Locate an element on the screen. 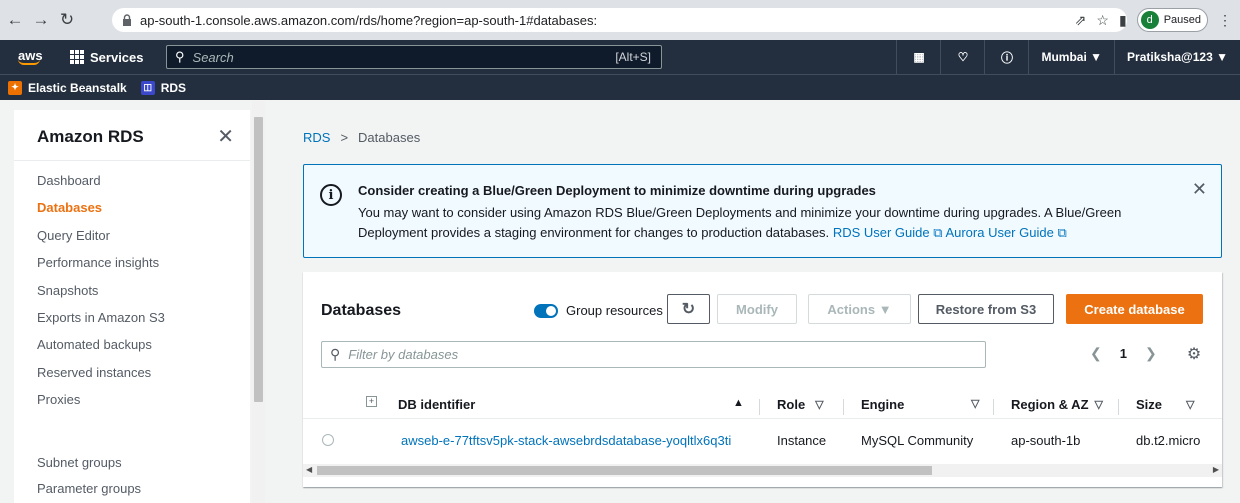  group-resources-toggle: Group resources is located at coordinates (598, 310).